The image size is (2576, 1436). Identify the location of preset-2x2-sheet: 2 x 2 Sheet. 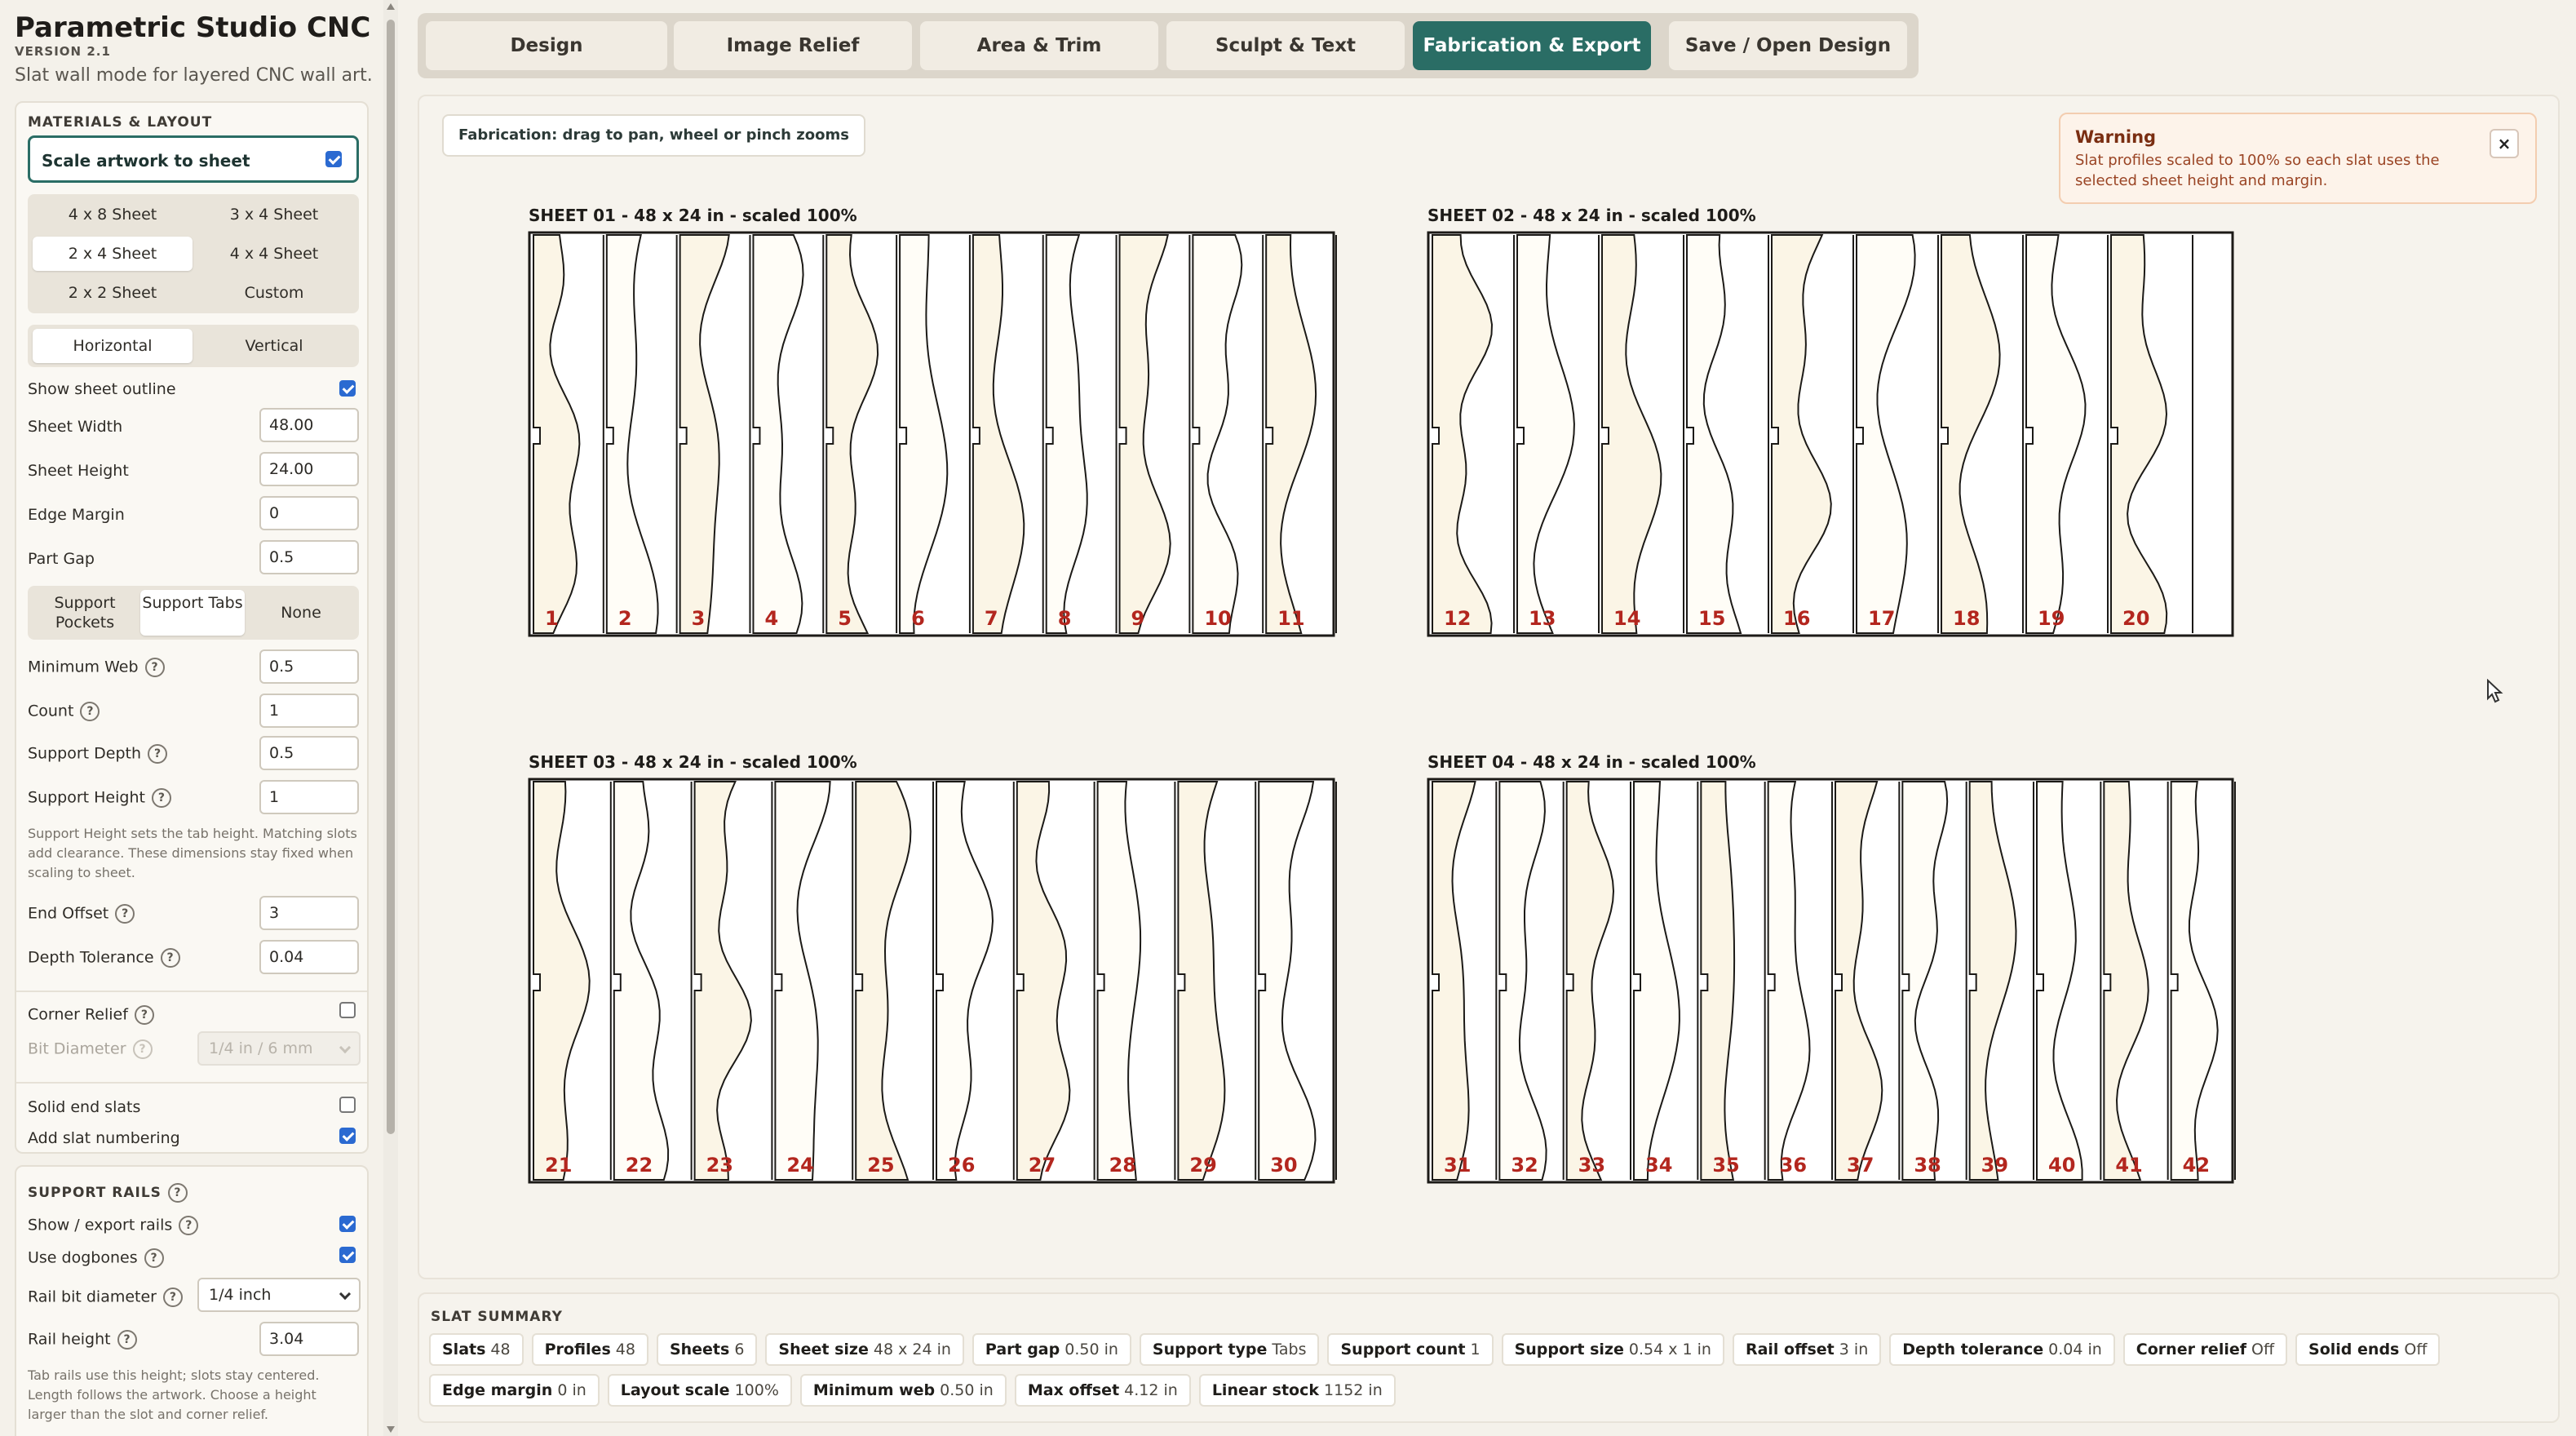
(113, 293).